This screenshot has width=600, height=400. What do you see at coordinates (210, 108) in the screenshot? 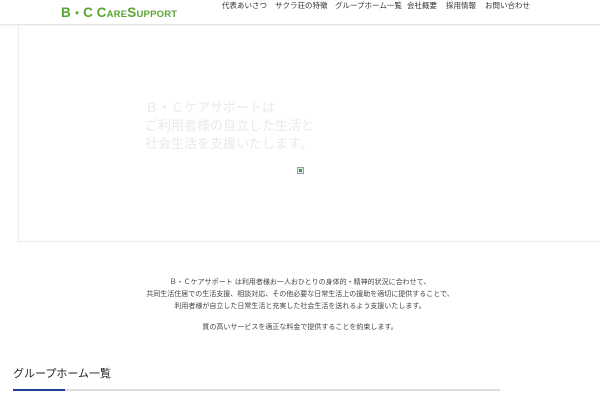
I see `hero-line: Ｂ・Ｃケアサポートは` at bounding box center [210, 108].